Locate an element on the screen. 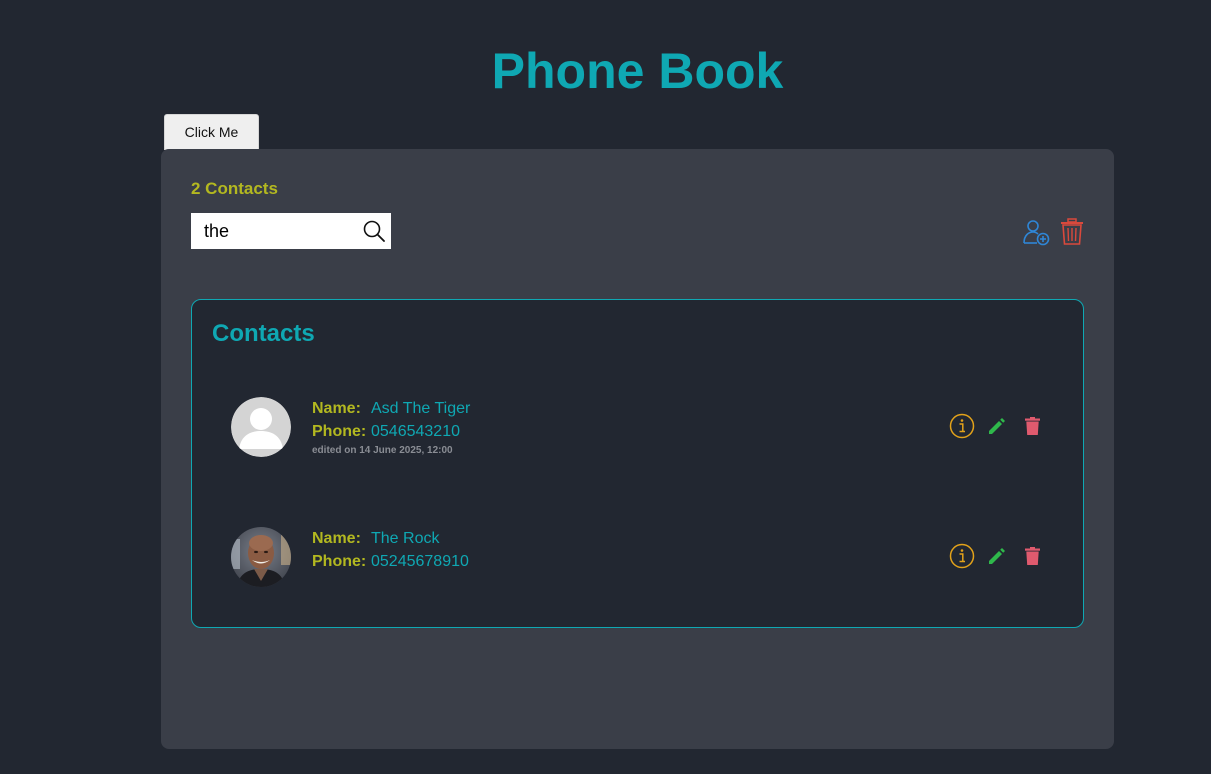 Image resolution: width=1211 pixels, height=774 pixels. contacts-count: 2 Contacts is located at coordinates (234, 188).